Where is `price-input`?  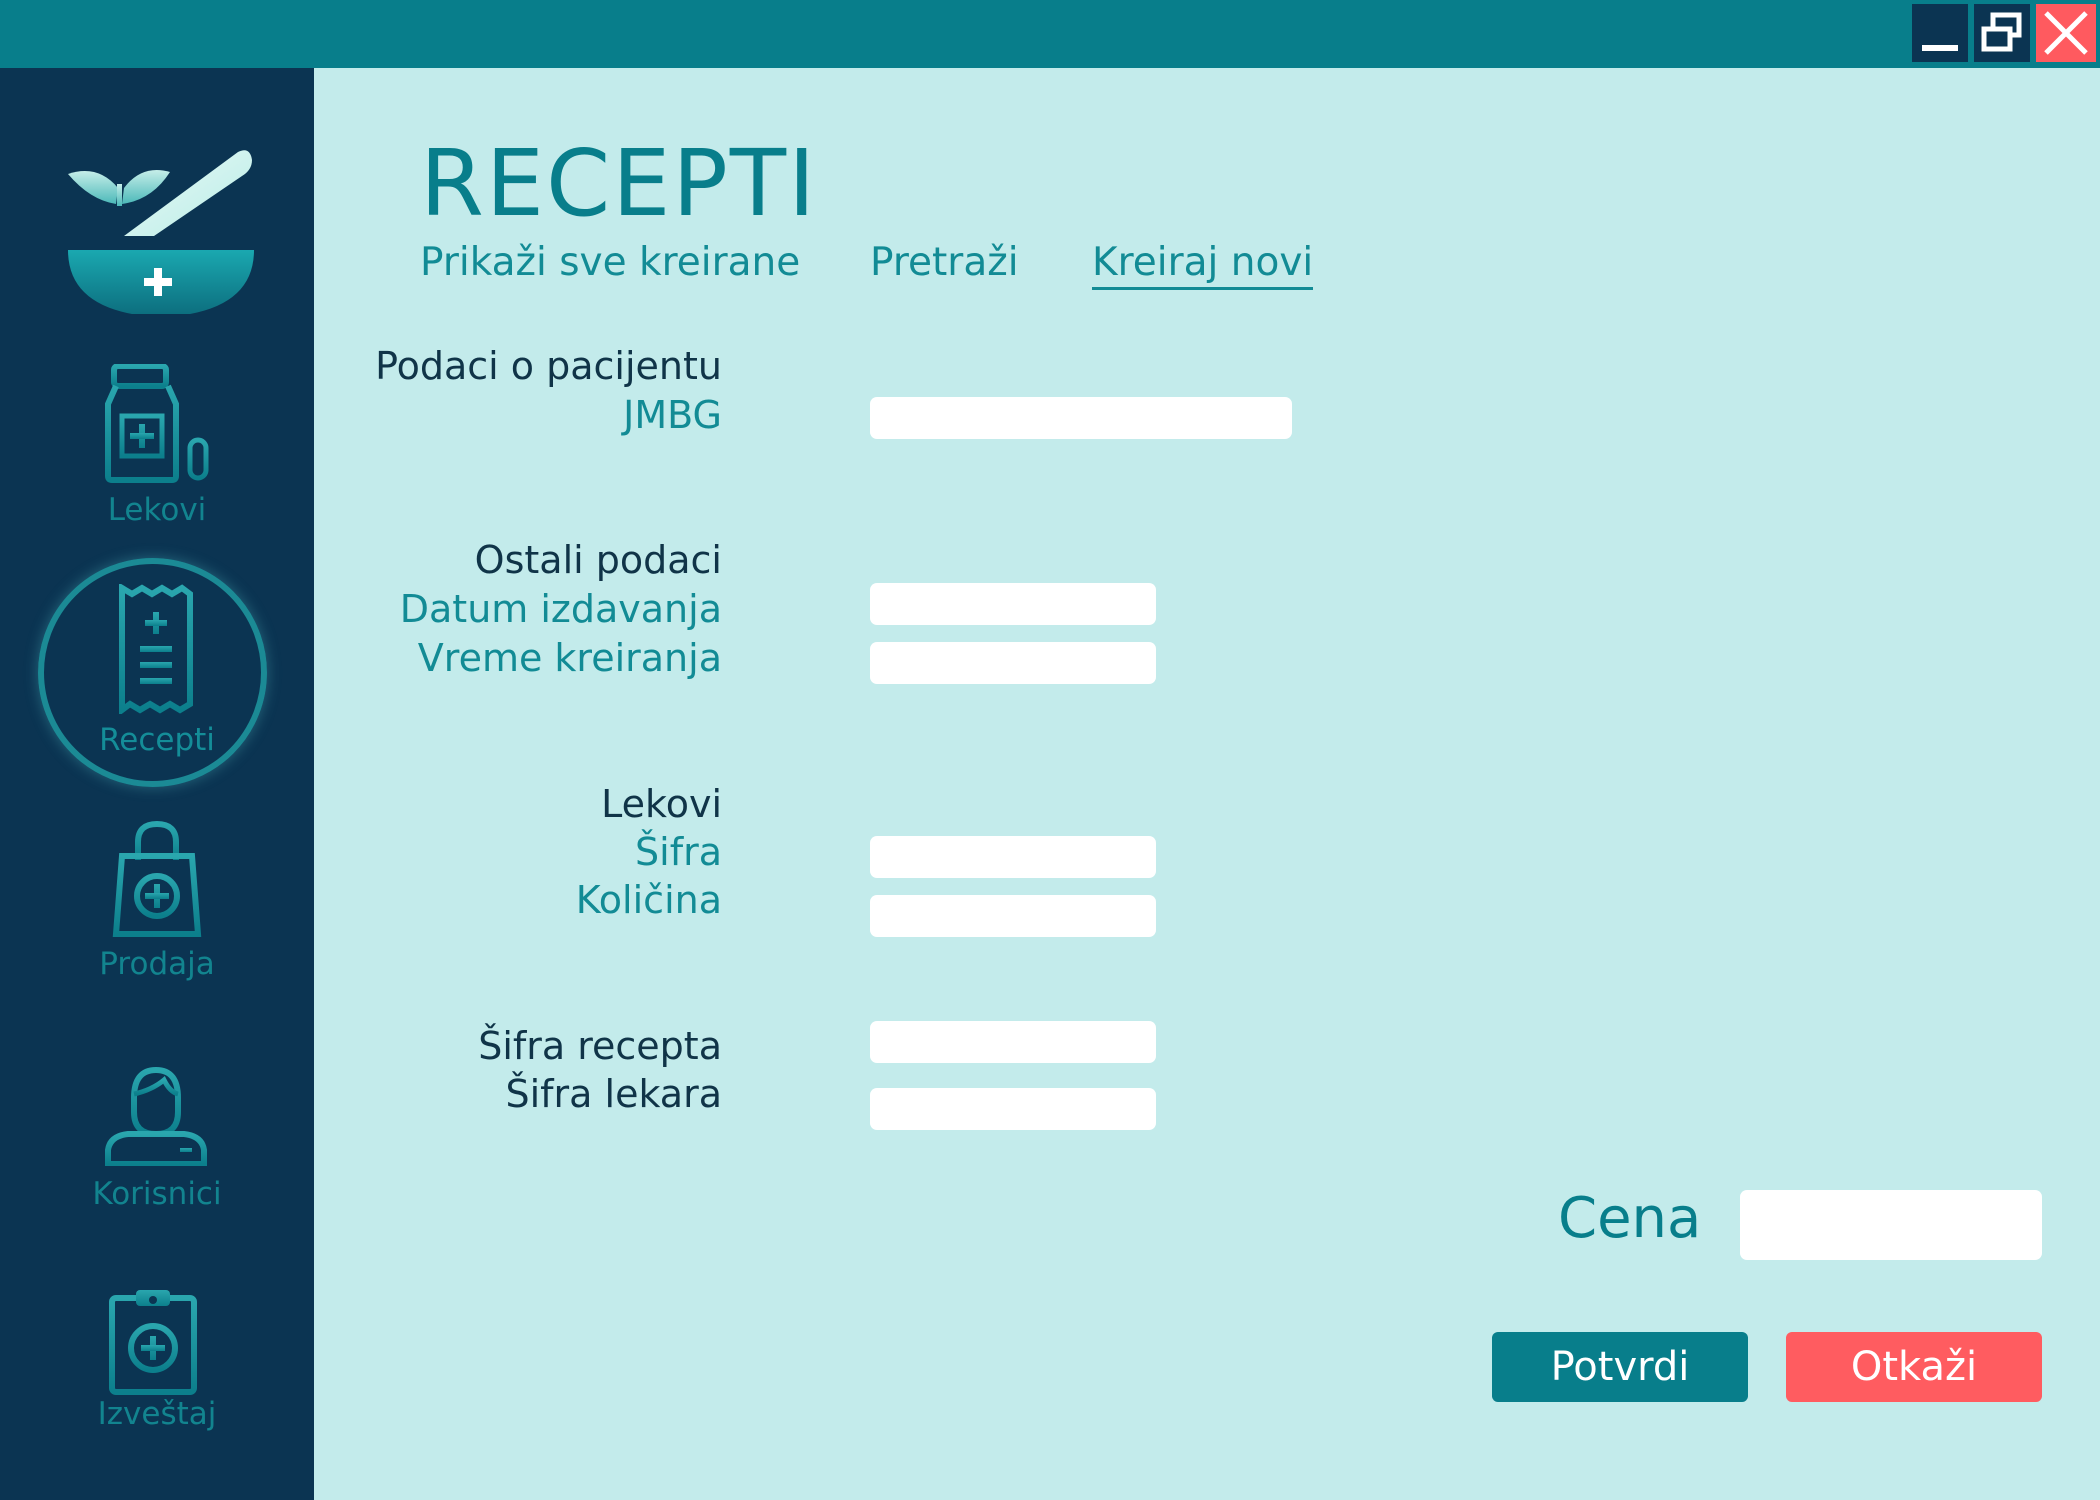 price-input is located at coordinates (1891, 1225).